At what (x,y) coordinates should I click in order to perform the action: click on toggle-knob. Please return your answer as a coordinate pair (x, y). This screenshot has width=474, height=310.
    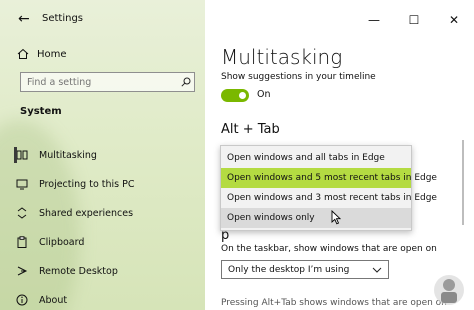
    Looking at the image, I should click on (242, 95).